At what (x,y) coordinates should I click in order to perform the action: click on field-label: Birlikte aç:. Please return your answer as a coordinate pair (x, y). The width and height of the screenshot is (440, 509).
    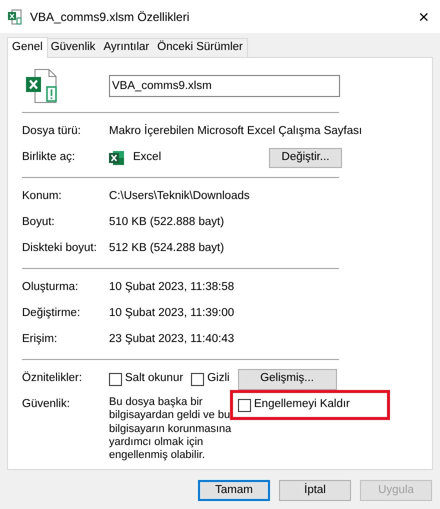
    Looking at the image, I should click on (49, 158).